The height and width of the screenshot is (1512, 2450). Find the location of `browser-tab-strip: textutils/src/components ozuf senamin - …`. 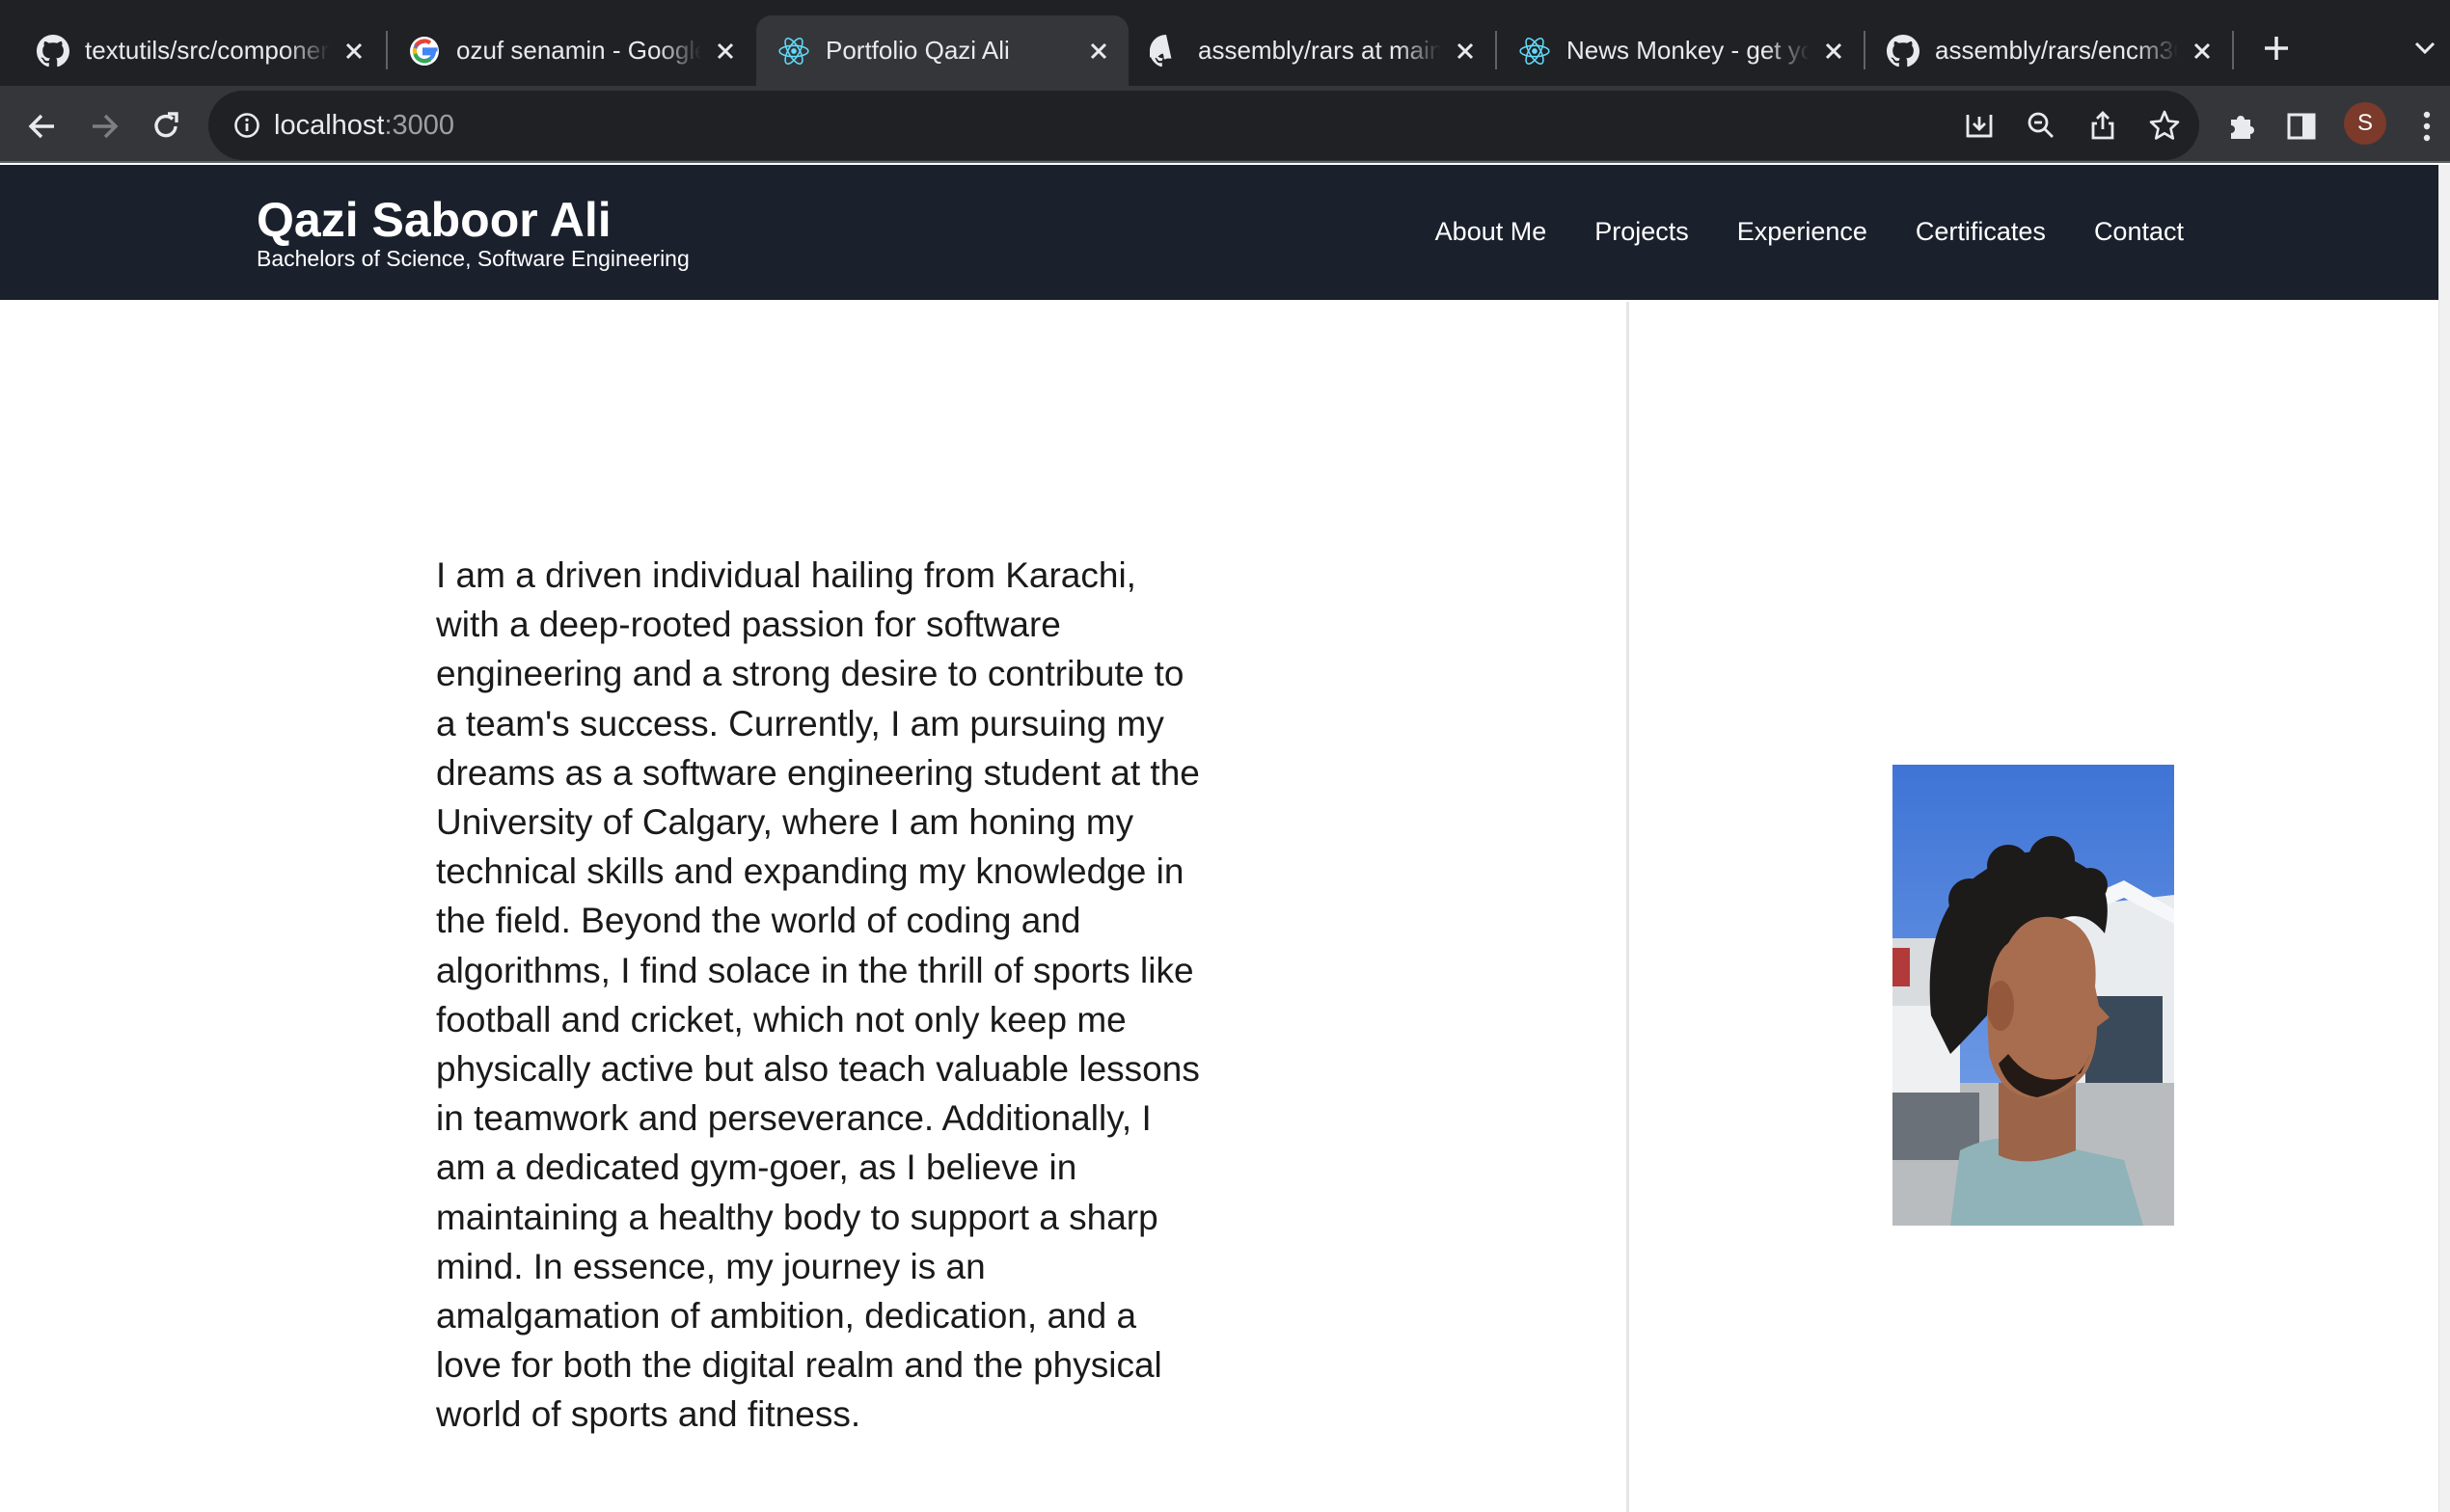

browser-tab-strip: textutils/src/components ozuf senamin - … is located at coordinates (1225, 43).